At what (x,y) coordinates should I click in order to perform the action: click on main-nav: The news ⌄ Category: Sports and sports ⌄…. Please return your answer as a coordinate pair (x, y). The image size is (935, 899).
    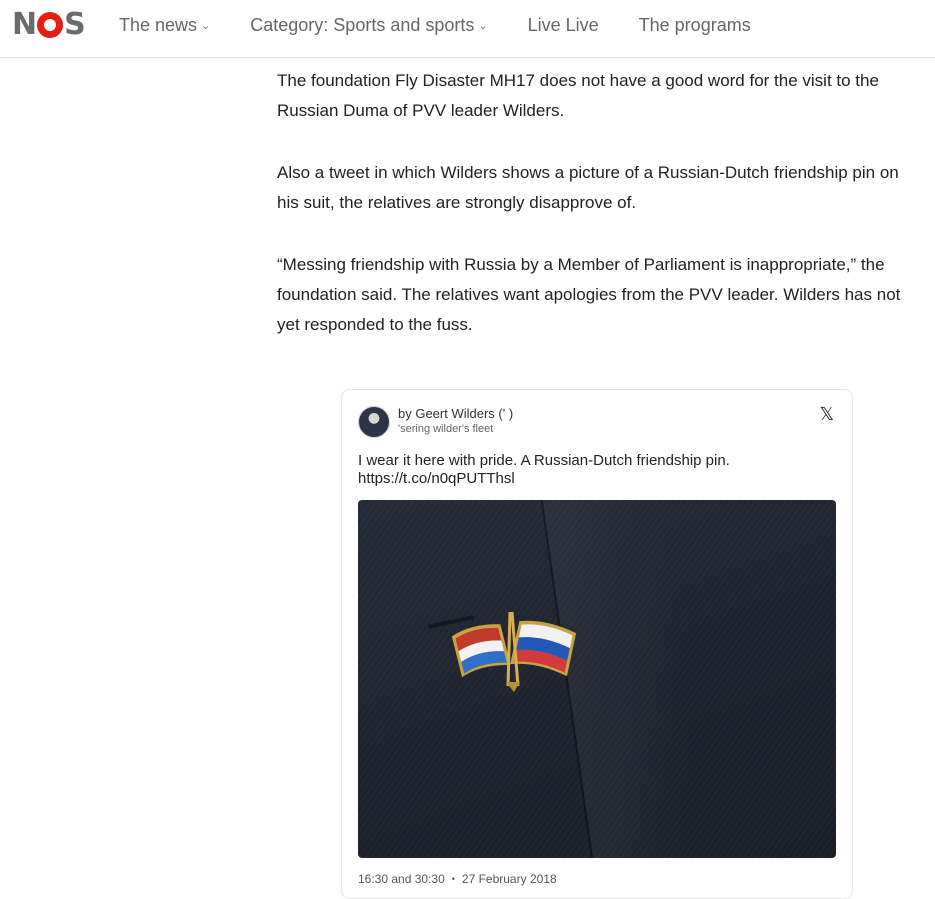
    Looking at the image, I should click on (455, 25).